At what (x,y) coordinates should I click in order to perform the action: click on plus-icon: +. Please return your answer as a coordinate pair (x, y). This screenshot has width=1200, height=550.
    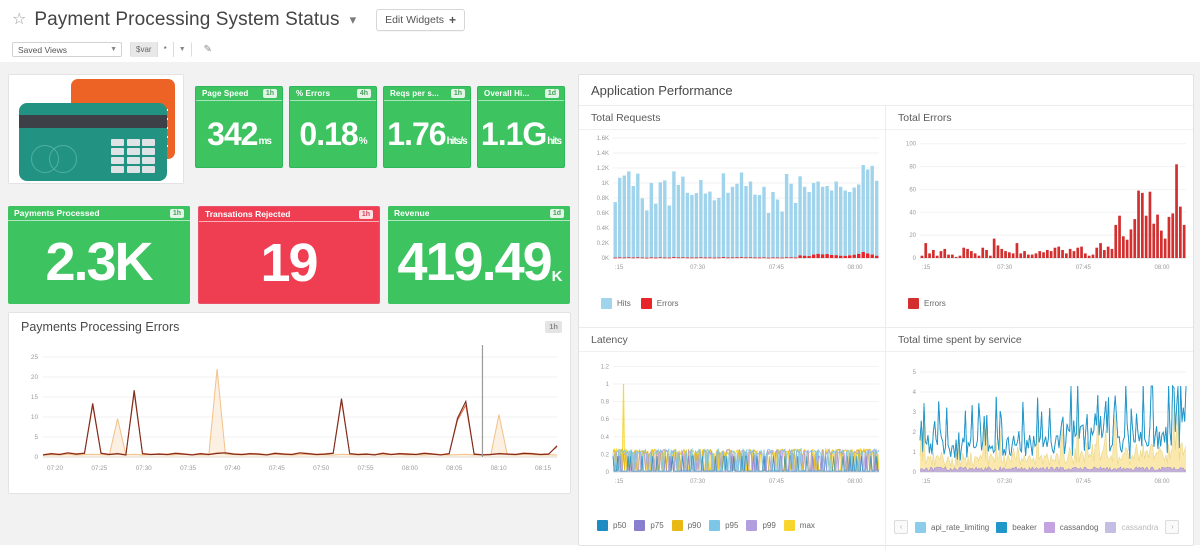
    Looking at the image, I should click on (453, 20).